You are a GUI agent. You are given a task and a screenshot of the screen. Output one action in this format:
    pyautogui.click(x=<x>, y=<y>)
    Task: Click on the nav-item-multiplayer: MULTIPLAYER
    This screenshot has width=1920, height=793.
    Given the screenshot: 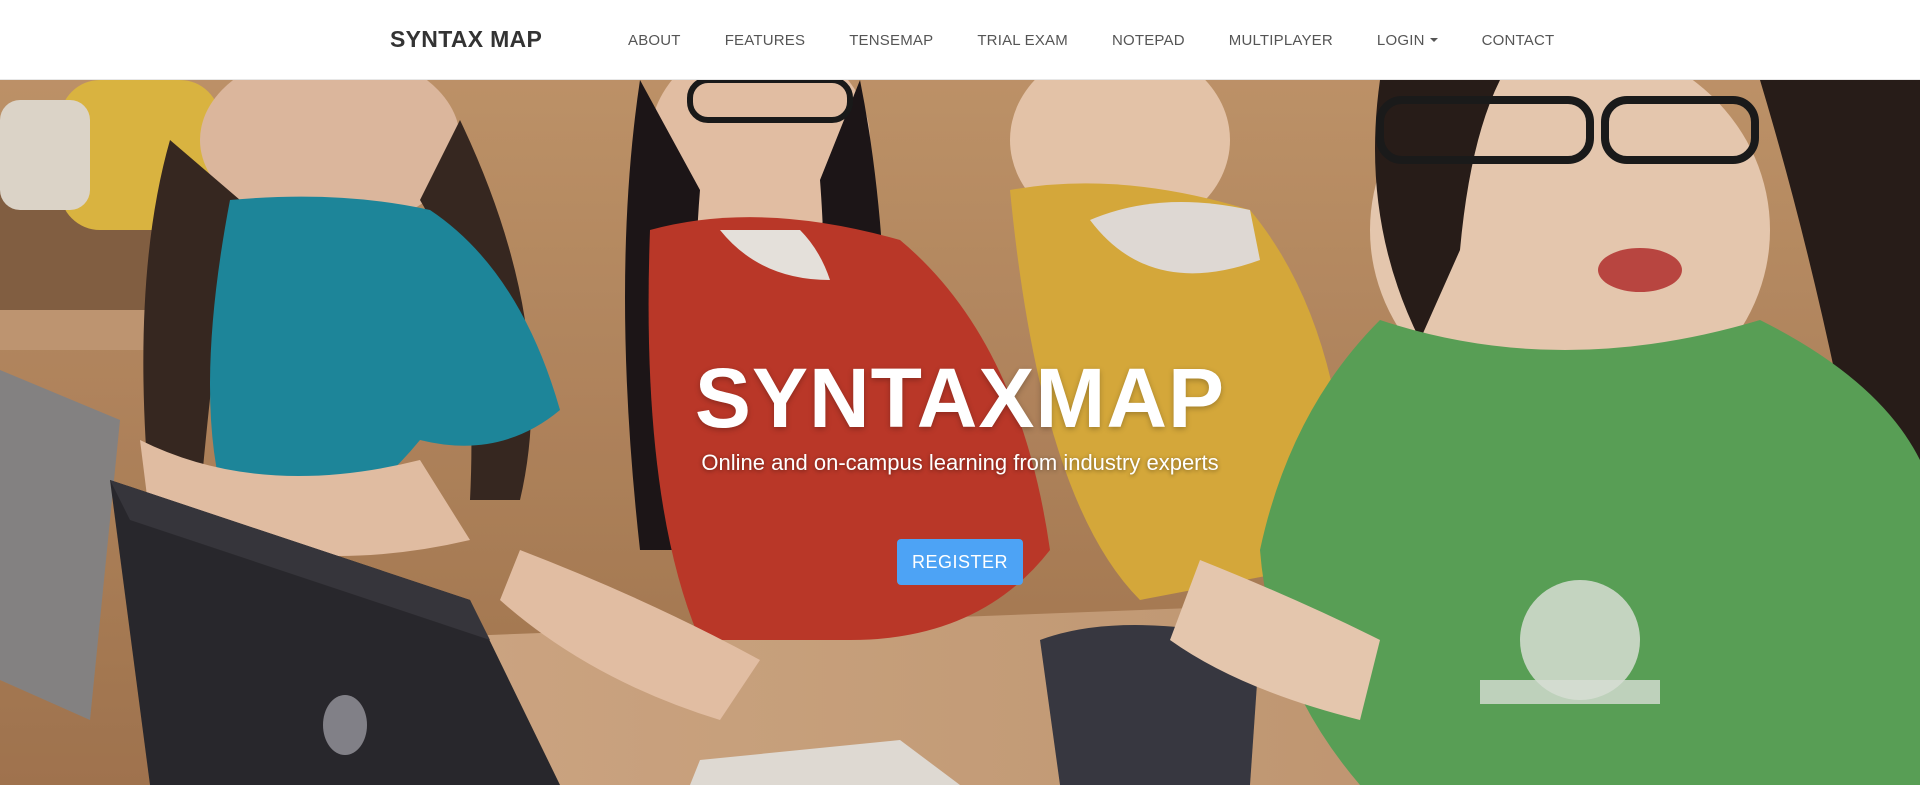 What is the action you would take?
    pyautogui.click(x=1281, y=40)
    